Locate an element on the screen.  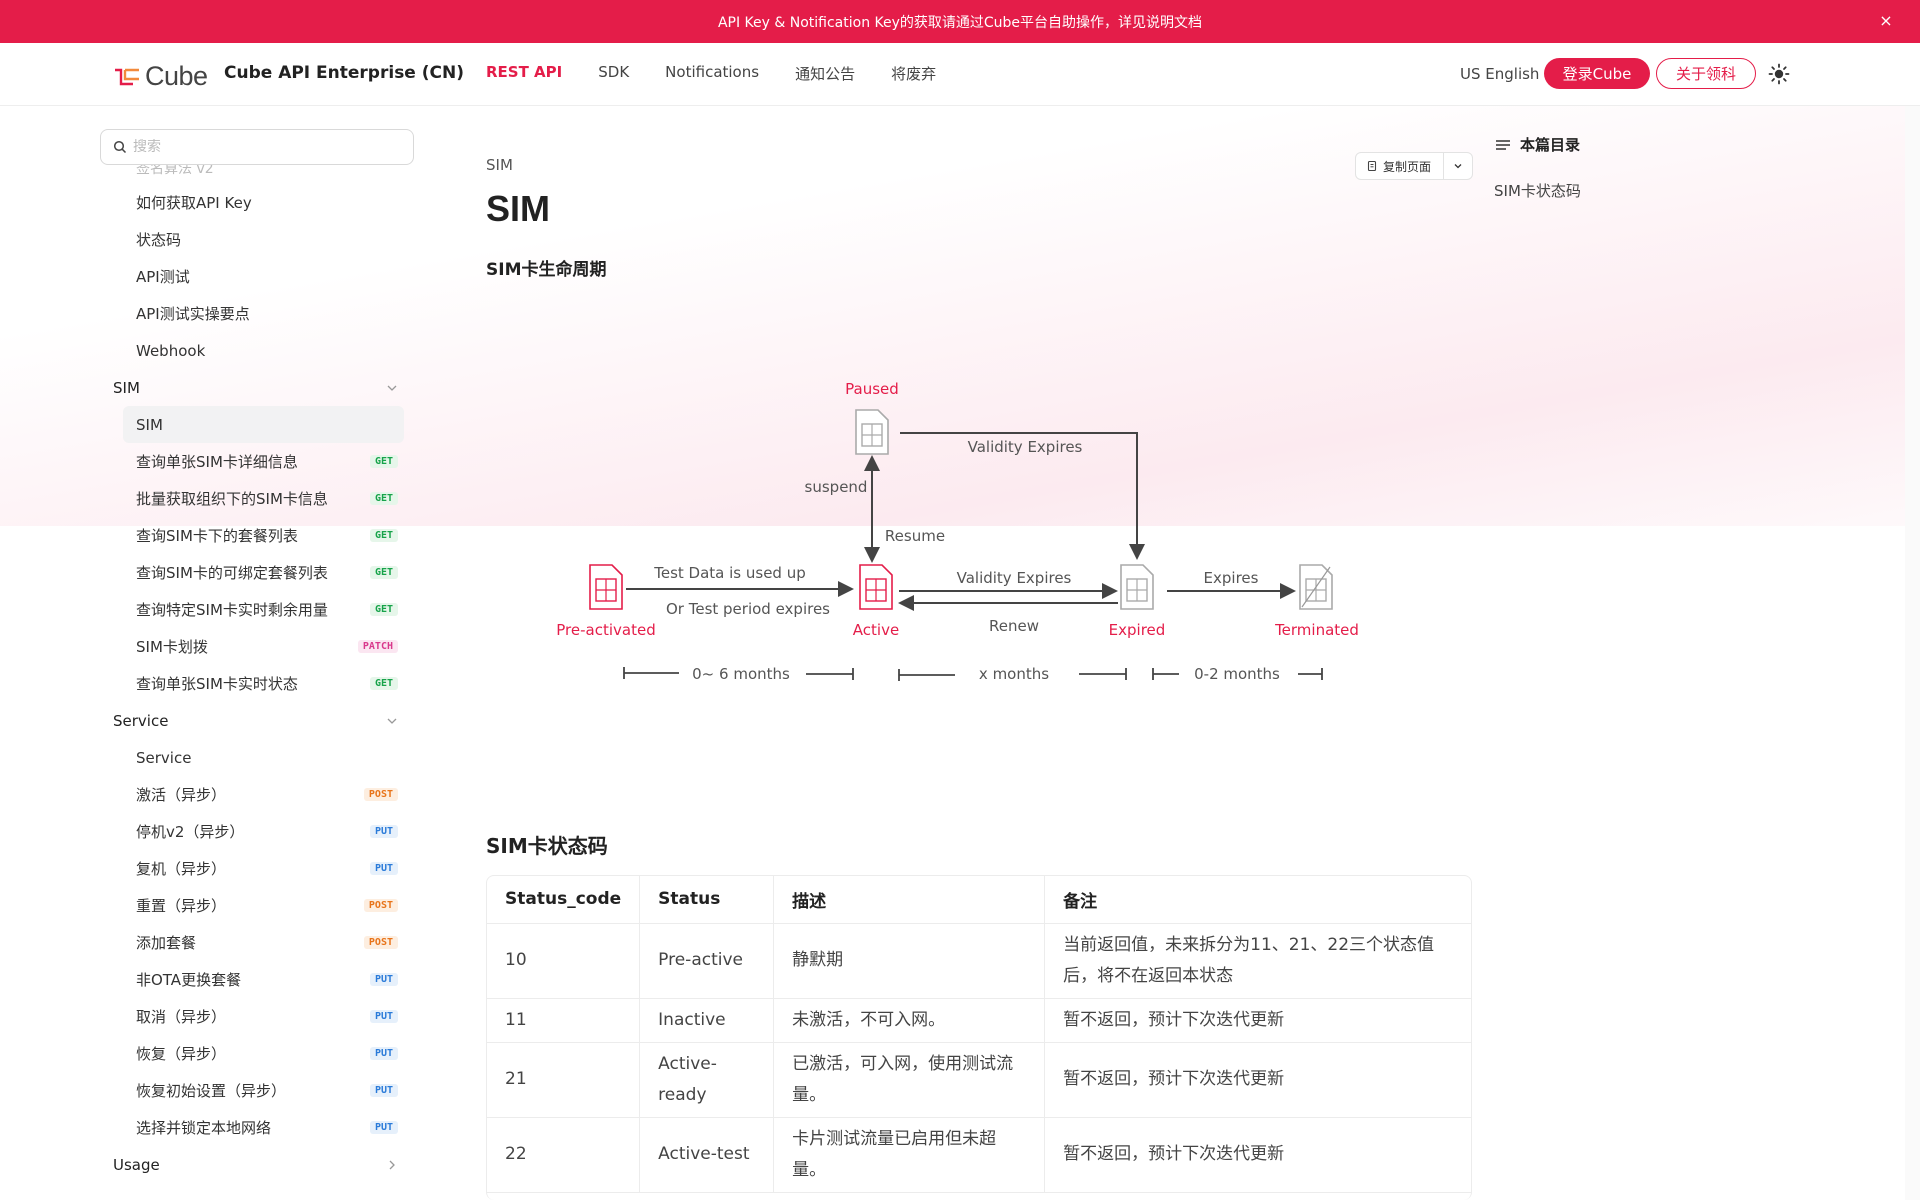
sidebar-item-label: 恢复（异步） is located at coordinates (181, 1054).